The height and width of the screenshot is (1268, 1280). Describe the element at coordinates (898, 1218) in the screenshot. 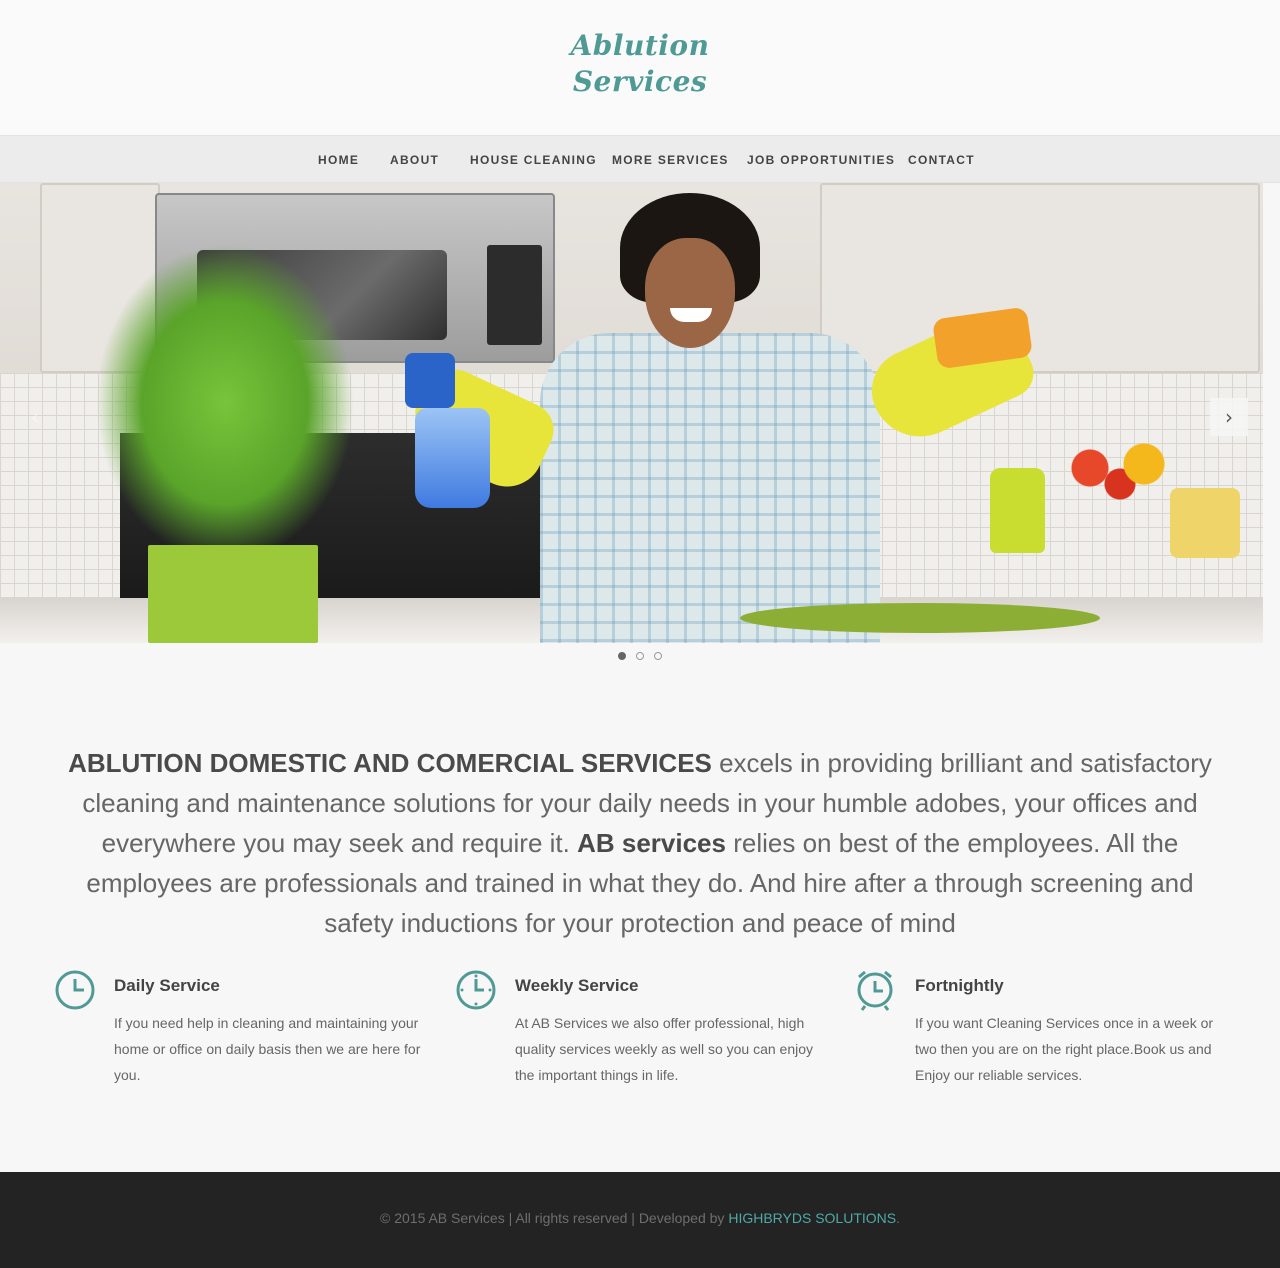

I see `footer-suffix: .` at that location.